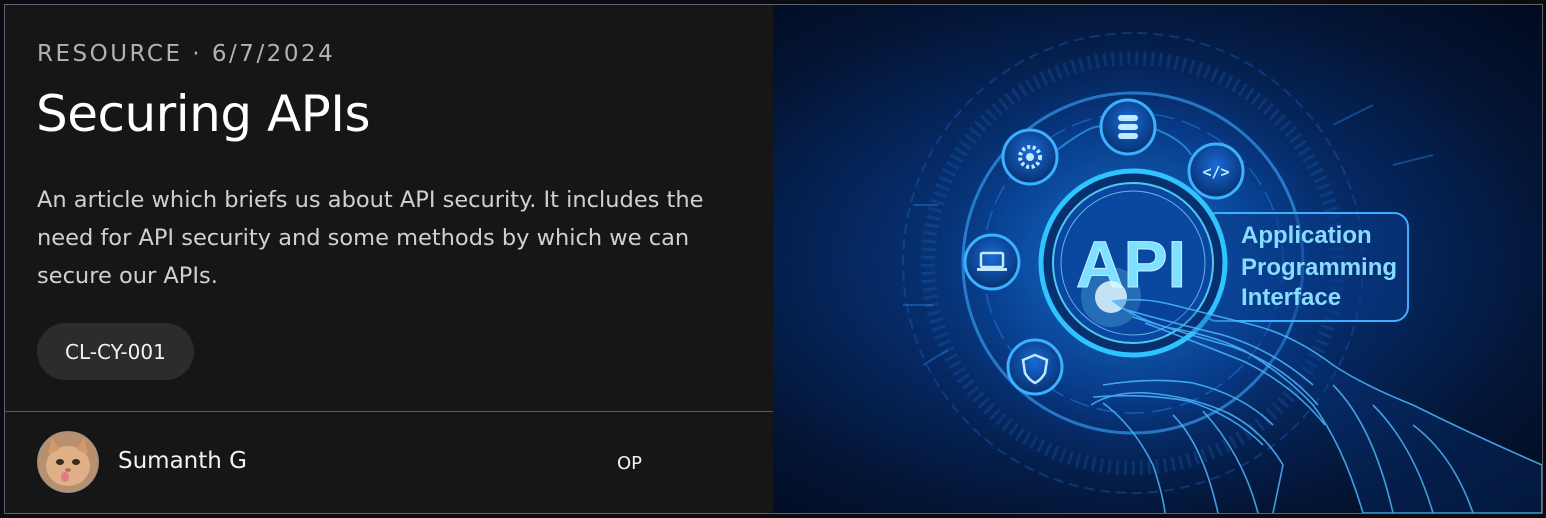 The width and height of the screenshot is (1546, 518). I want to click on avatar, so click(68, 462).